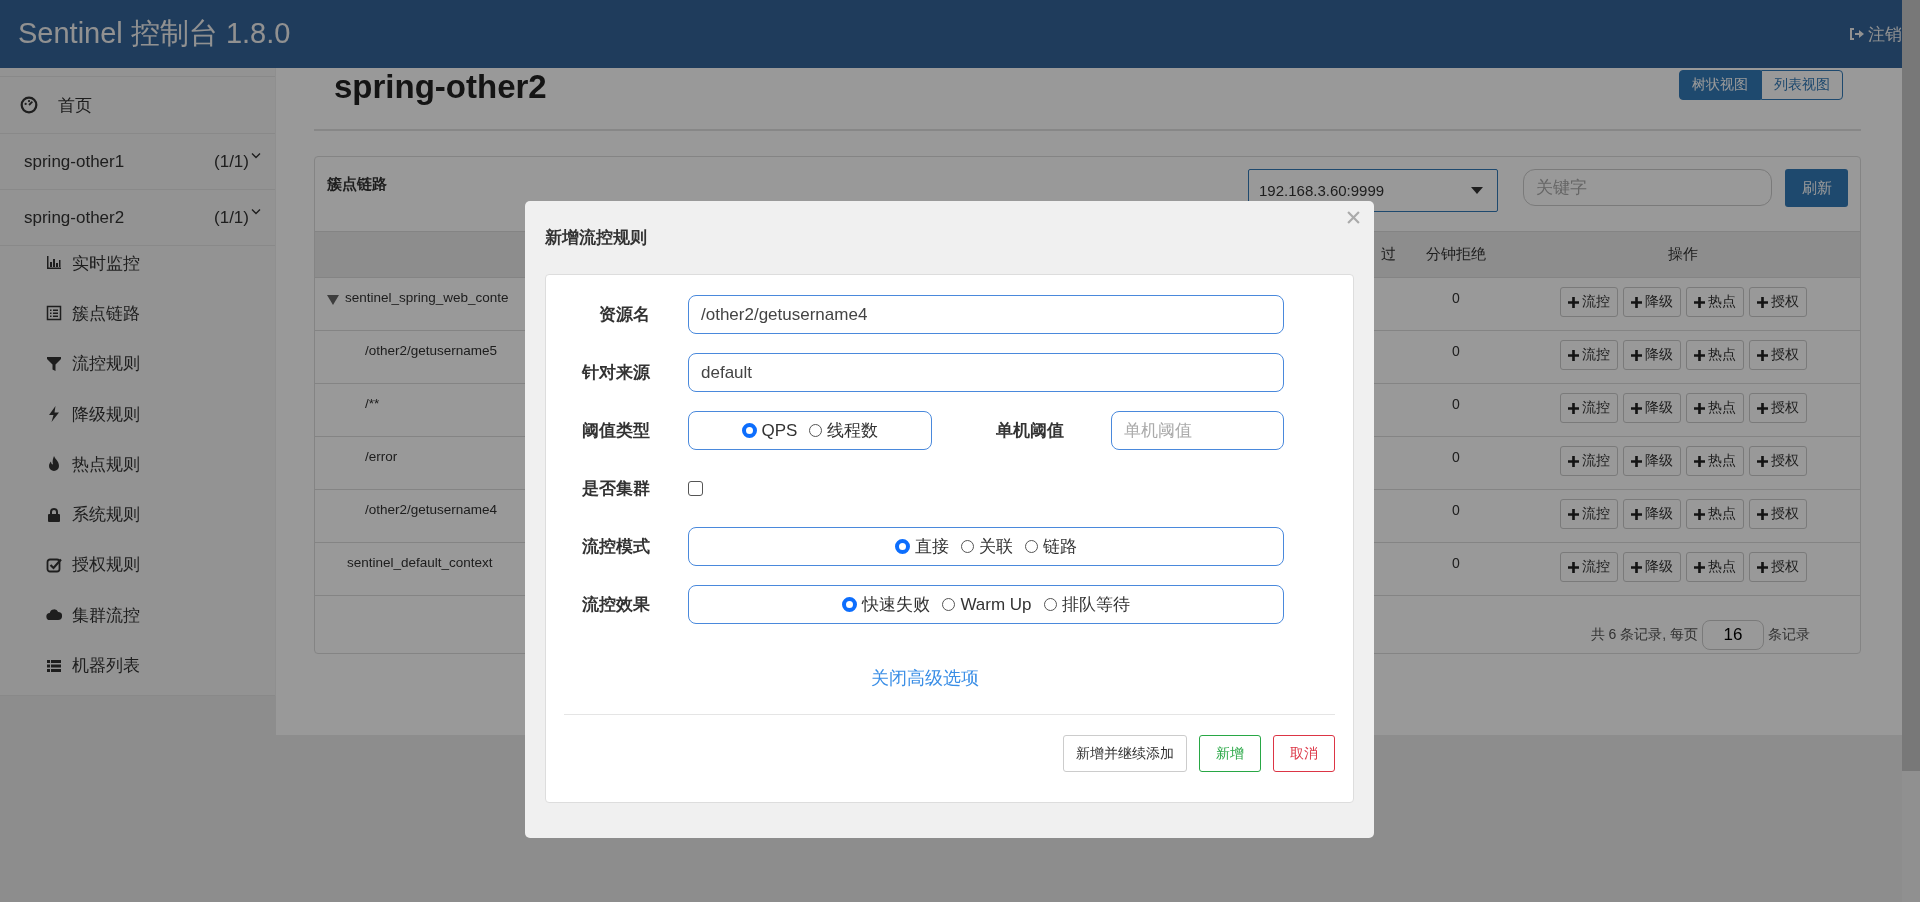  I want to click on app-menu-item: spring-other1 (1/1), so click(137, 162).